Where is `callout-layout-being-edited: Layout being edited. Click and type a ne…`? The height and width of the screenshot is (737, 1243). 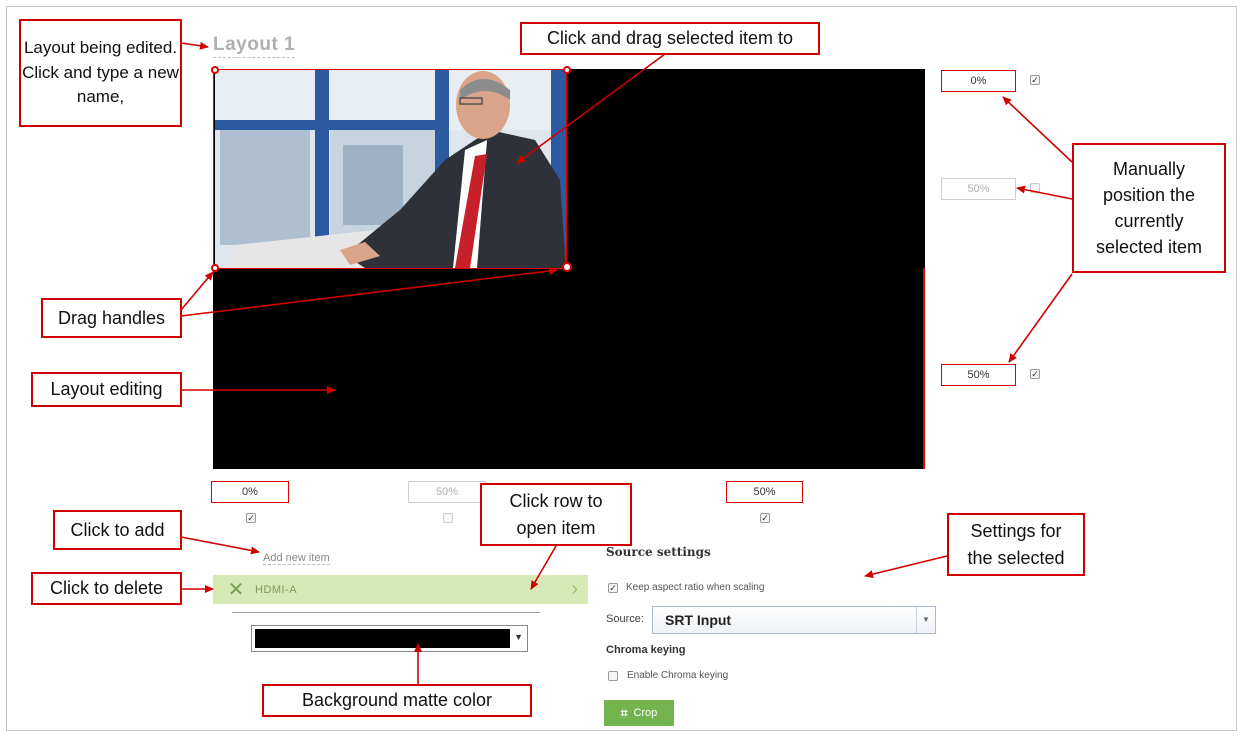
callout-layout-being-edited: Layout being edited. Click and type a ne… is located at coordinates (100, 73).